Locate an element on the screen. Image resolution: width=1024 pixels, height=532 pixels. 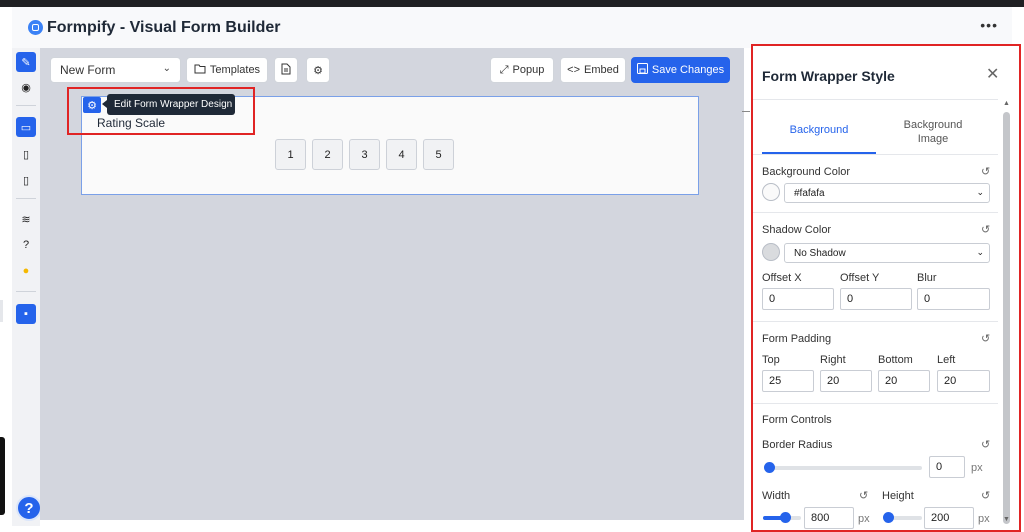
padding-left-label: Left is located at coordinates (946, 360).